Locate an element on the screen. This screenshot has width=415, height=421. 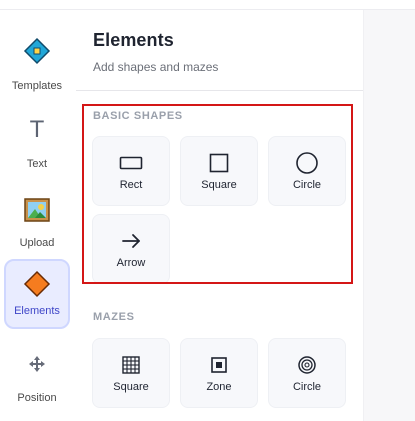
basic-shape-square-tile: Square is located at coordinates (219, 171).